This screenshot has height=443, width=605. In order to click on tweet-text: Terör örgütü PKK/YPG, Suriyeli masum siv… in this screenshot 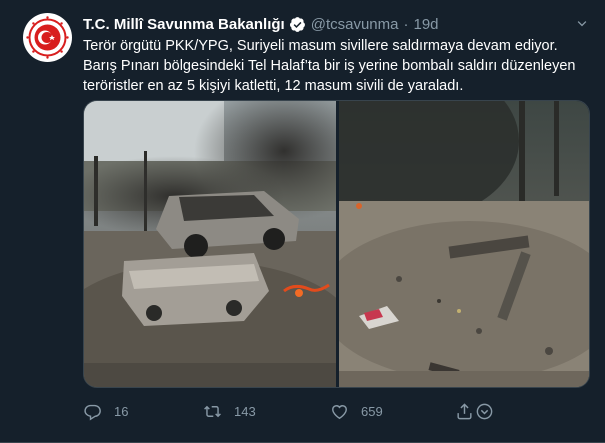, I will do `click(329, 66)`.